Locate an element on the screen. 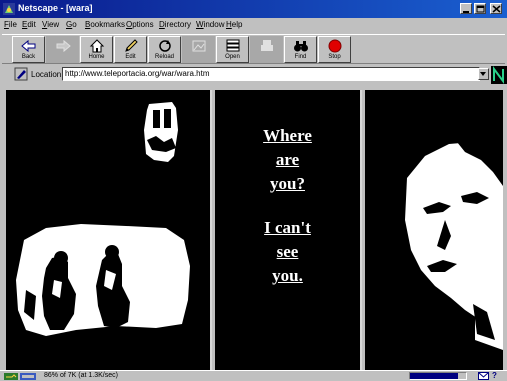 This screenshot has width=507, height=381. pencil-icon is located at coordinates (131, 45).